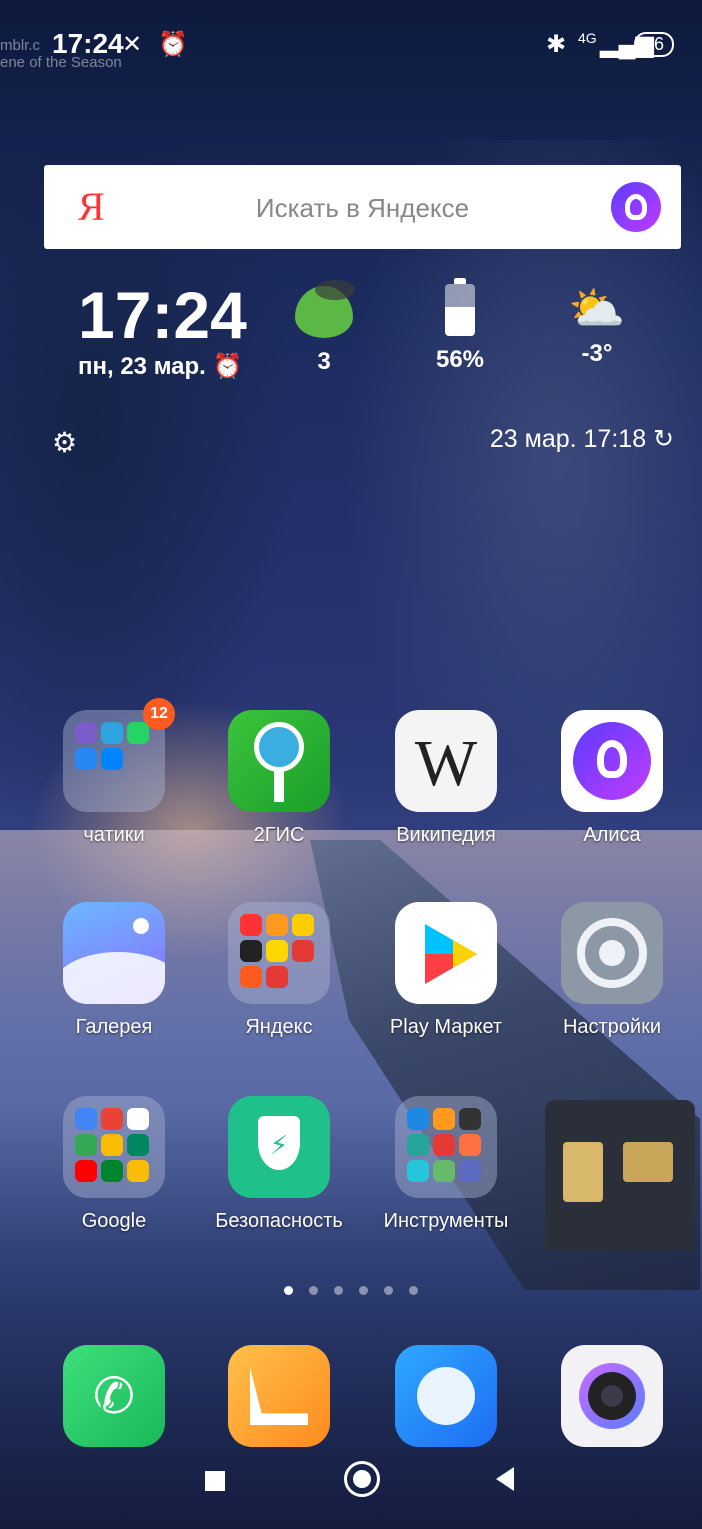 This screenshot has width=702, height=1529. I want to click on alice-icon, so click(612, 761).